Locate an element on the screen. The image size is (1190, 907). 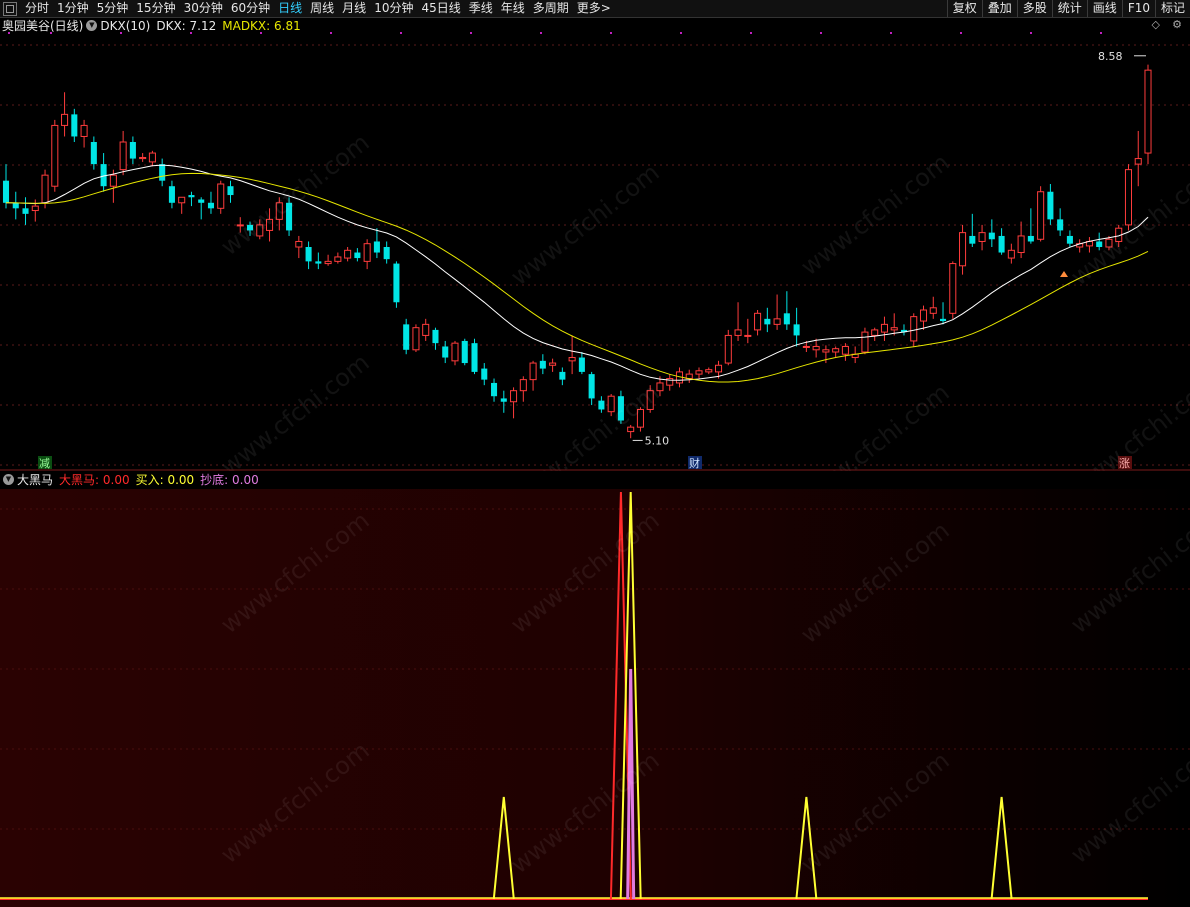
period-tab-10: 45日线 is located at coordinates (440, 8).